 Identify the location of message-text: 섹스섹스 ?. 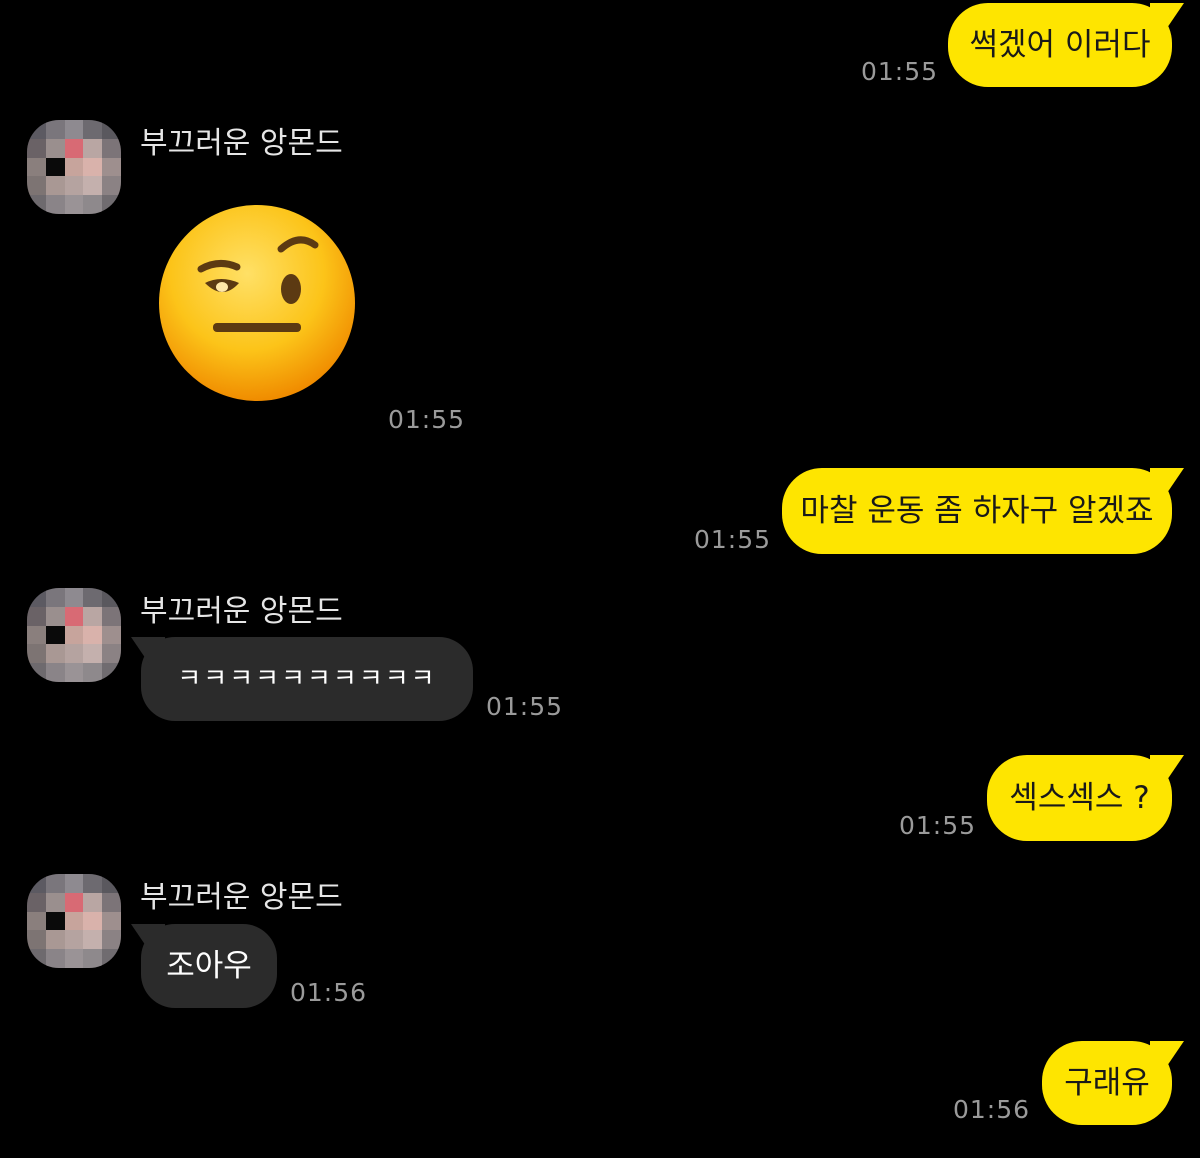
(1079, 797).